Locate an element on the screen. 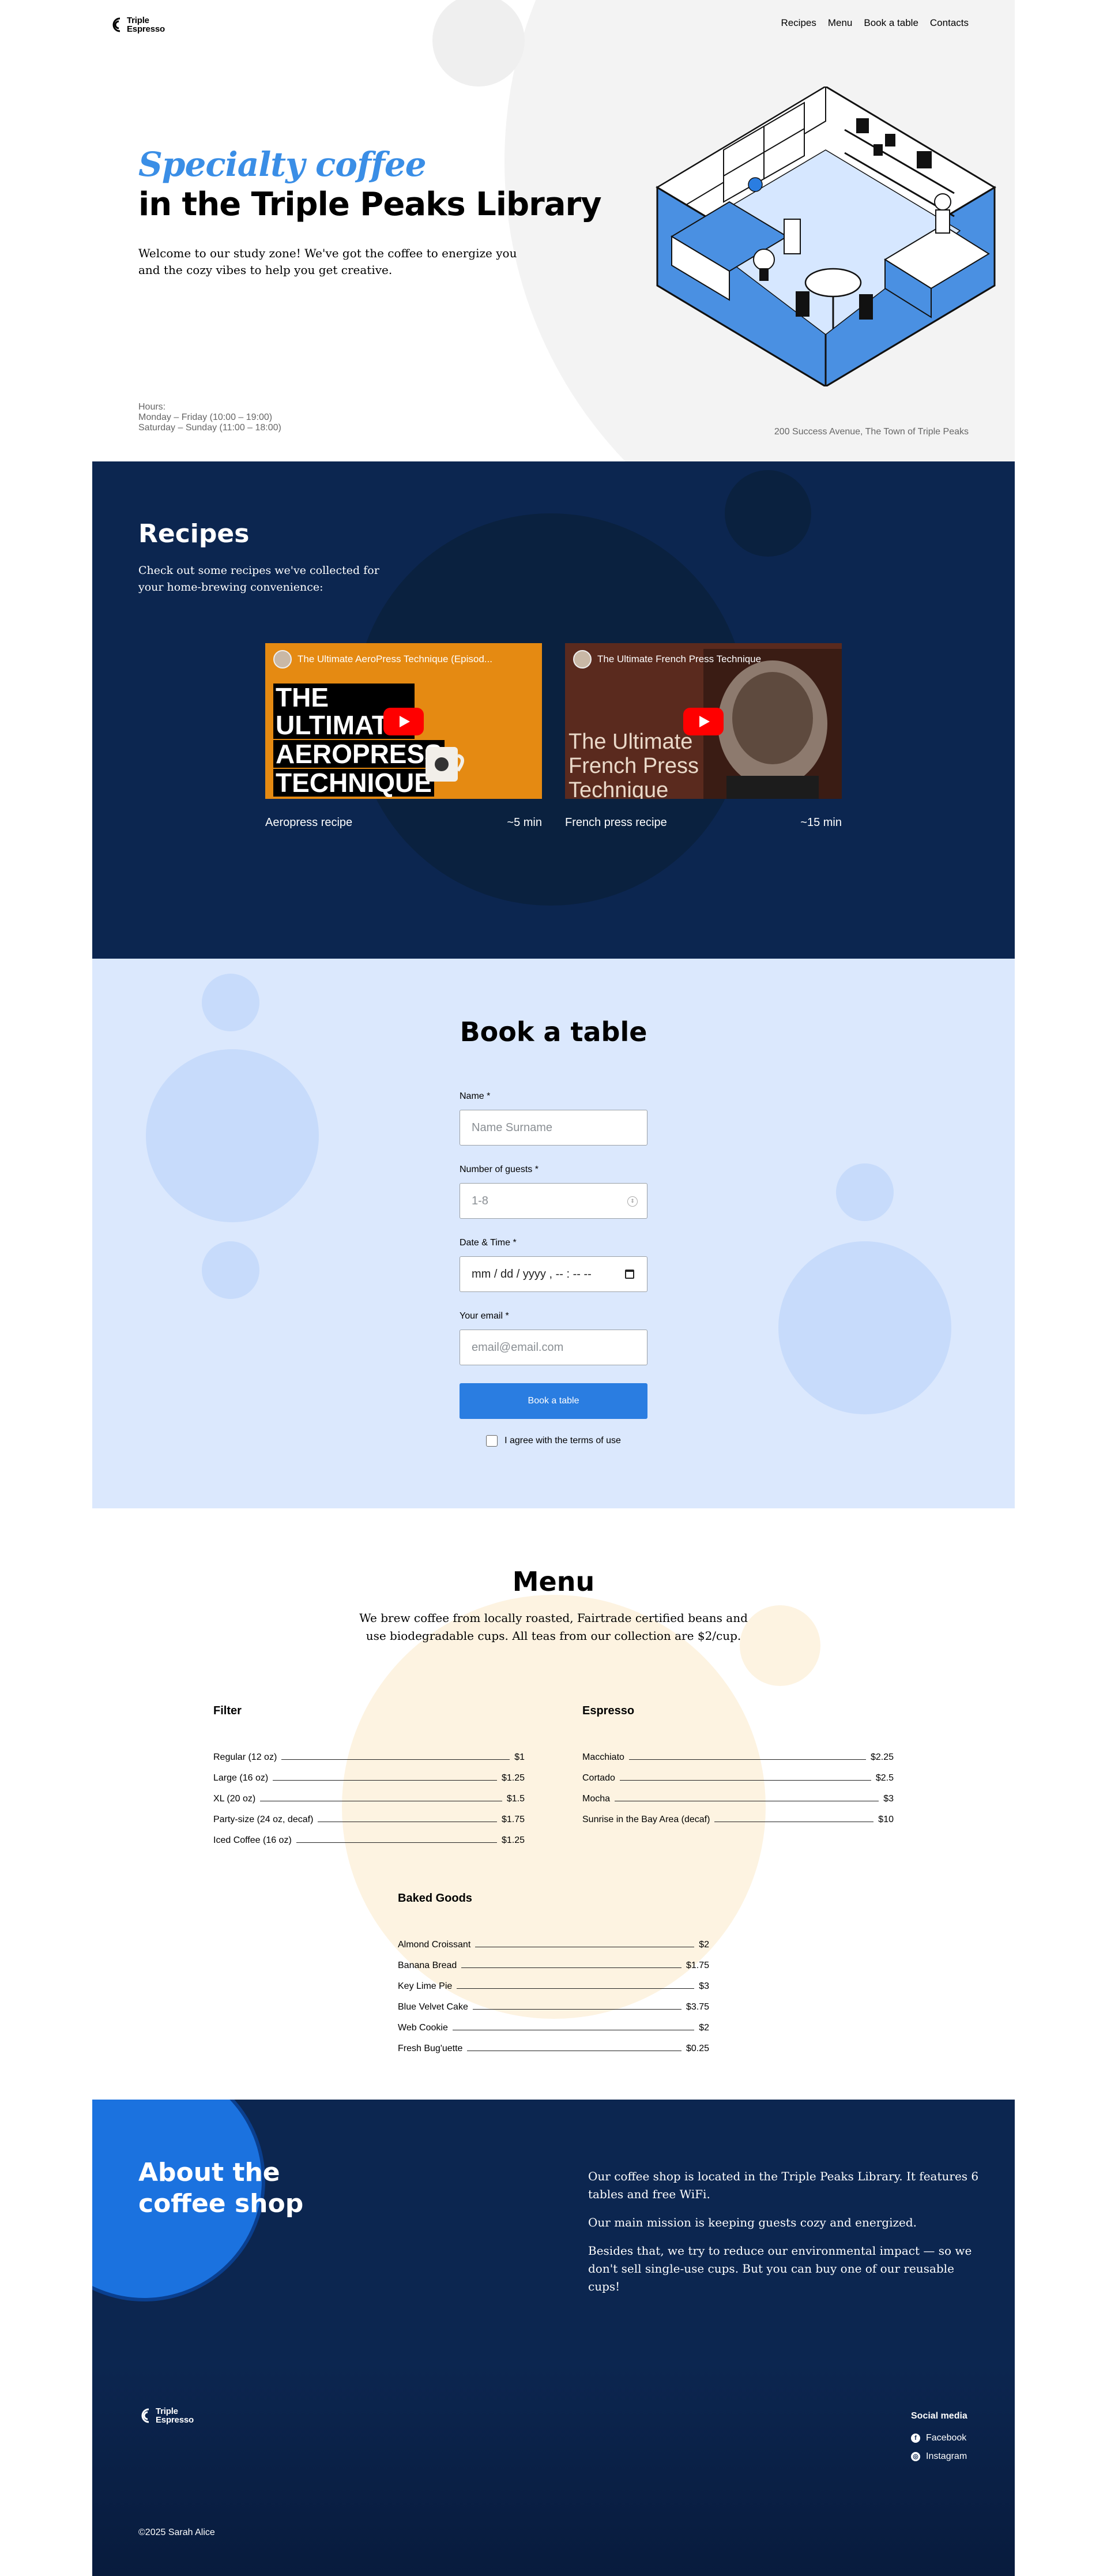 This screenshot has height=2576, width=1107. menu-item: Web Cookie $2 is located at coordinates (553, 2028).